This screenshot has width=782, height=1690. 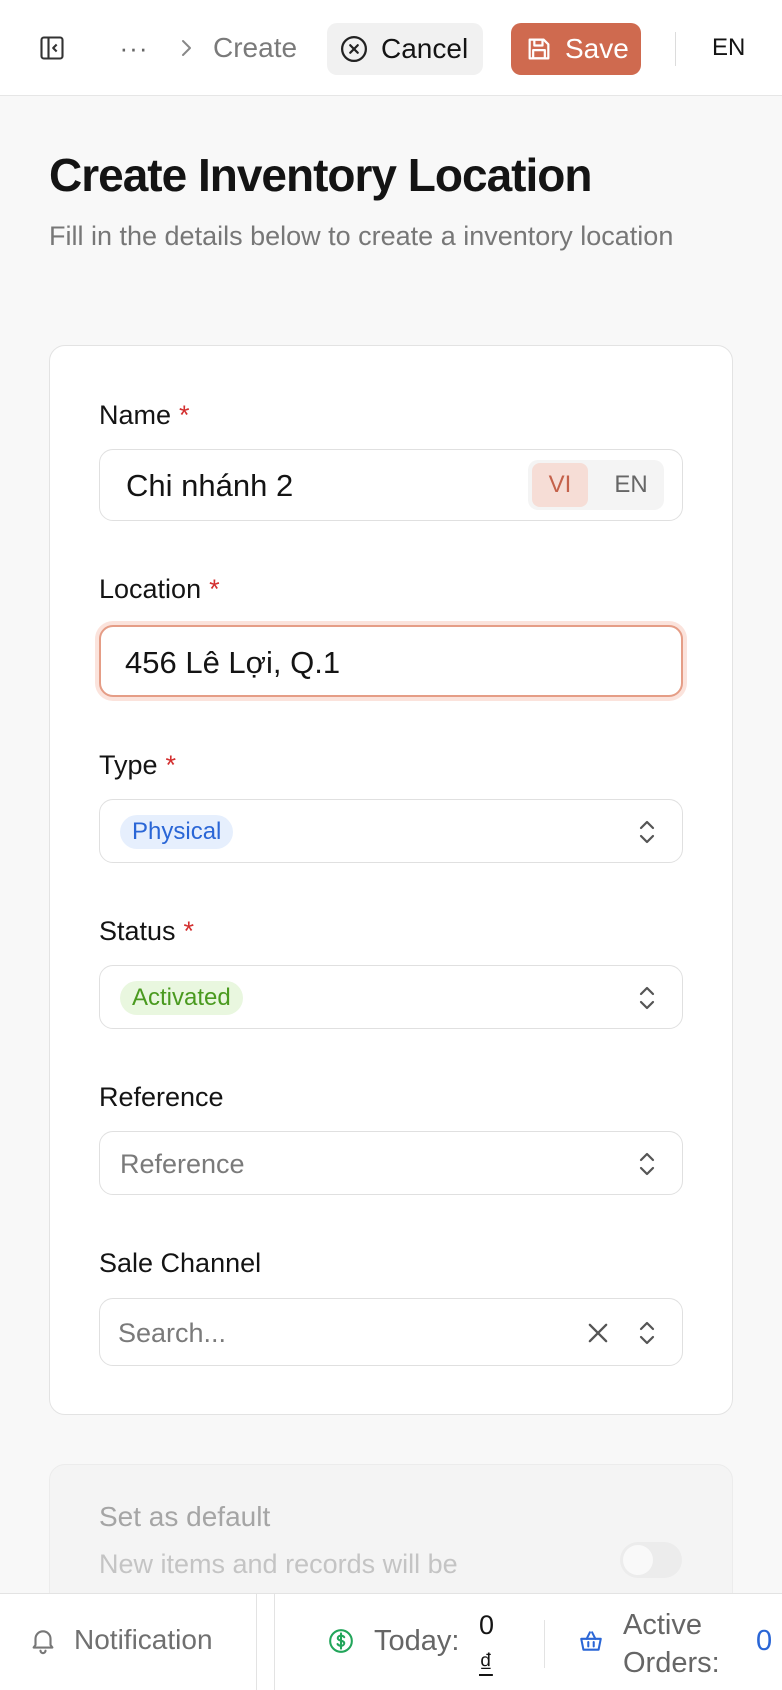 What do you see at coordinates (180, 1263) in the screenshot?
I see `sale-channel-label: Sale Channel` at bounding box center [180, 1263].